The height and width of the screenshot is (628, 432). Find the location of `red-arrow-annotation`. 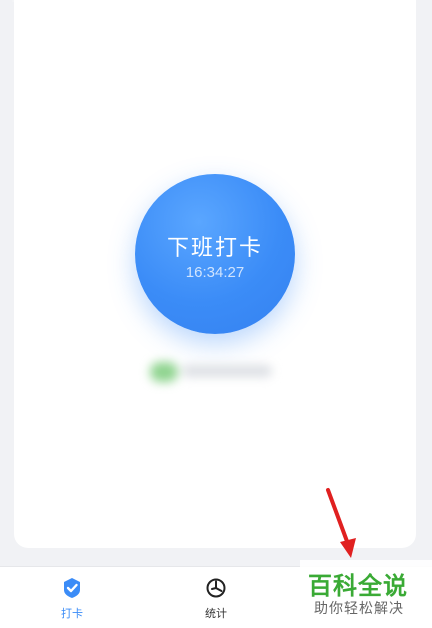

red-arrow-annotation is located at coordinates (341, 523).